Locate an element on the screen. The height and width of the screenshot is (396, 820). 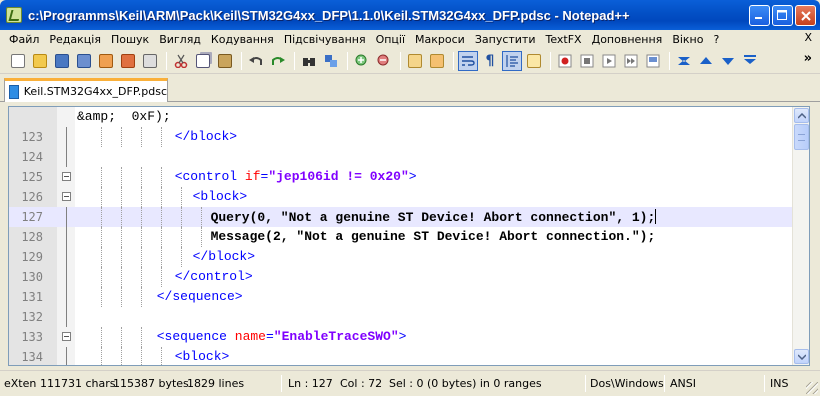
menu-file: Файл is located at coordinates (24, 39).